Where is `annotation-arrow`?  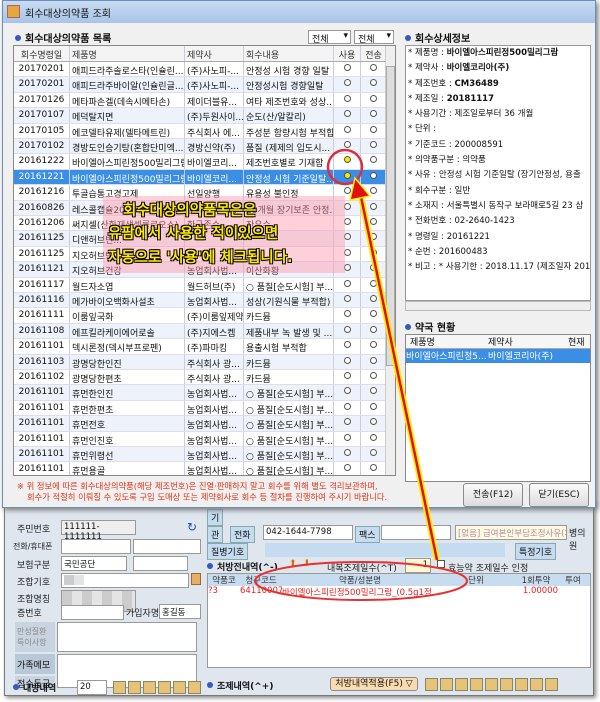
annotation-arrow is located at coordinates (394, 368).